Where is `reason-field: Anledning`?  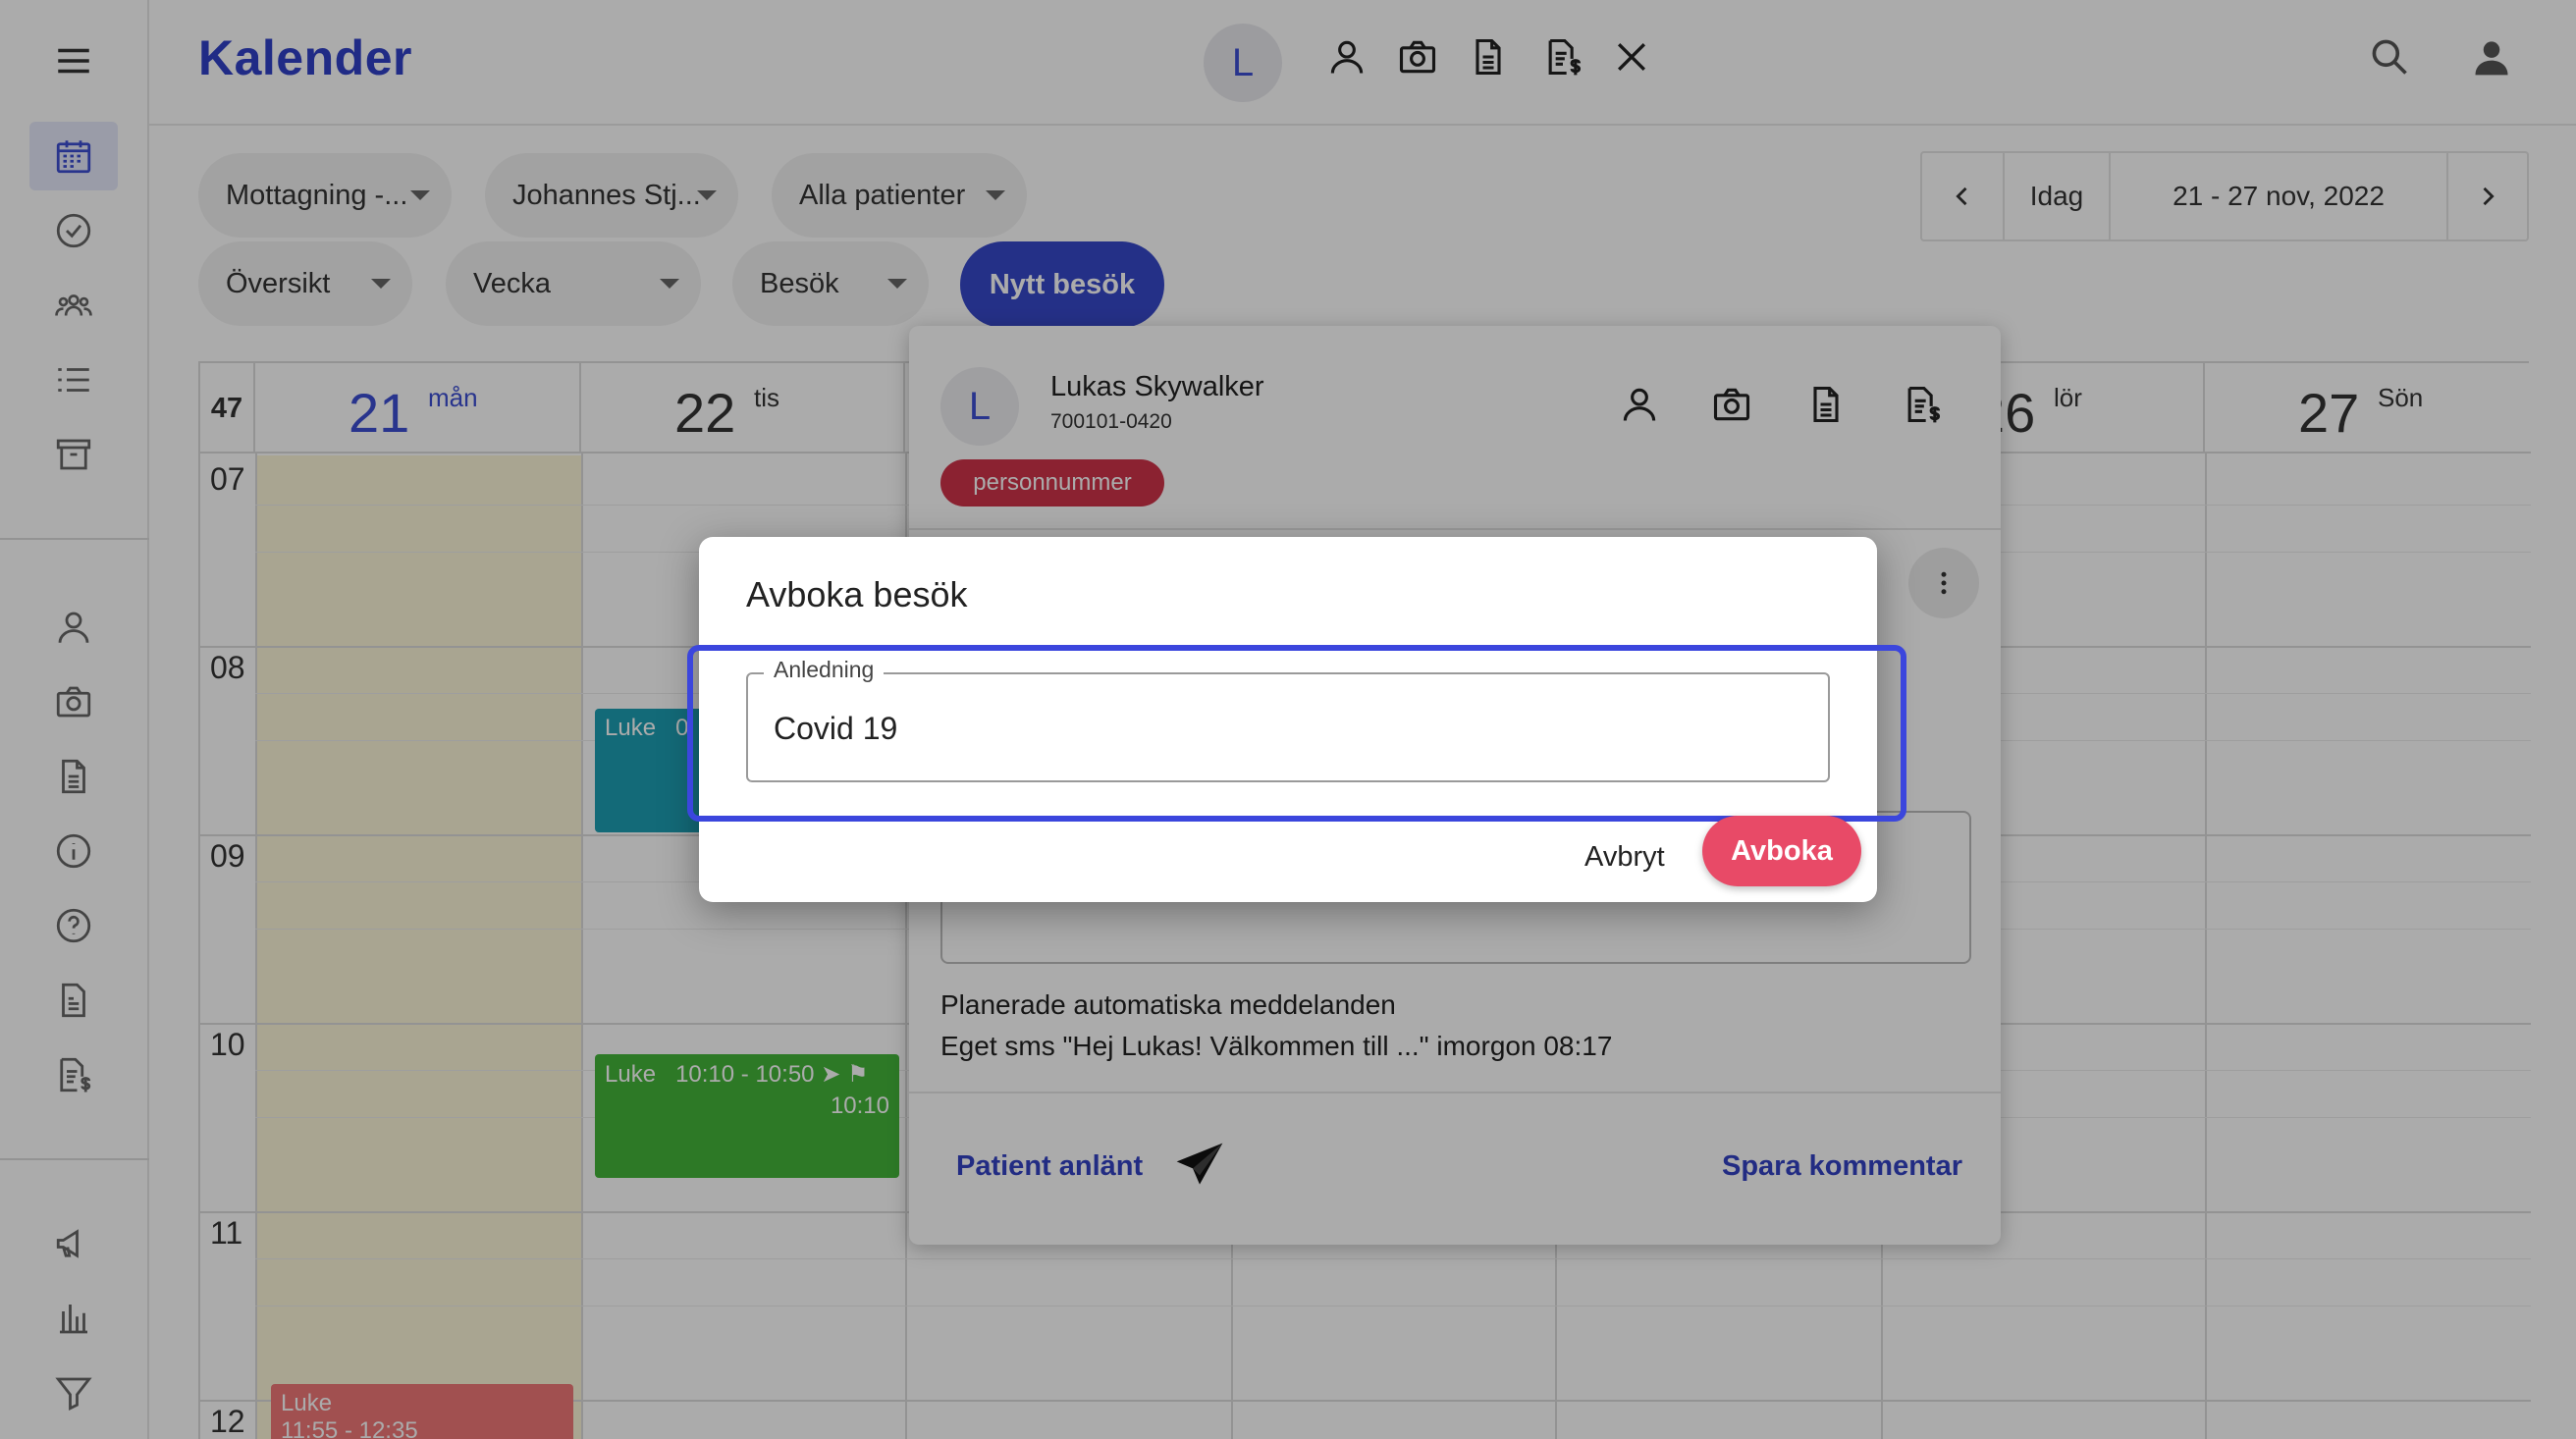
reason-field: Anledning is located at coordinates (1288, 719).